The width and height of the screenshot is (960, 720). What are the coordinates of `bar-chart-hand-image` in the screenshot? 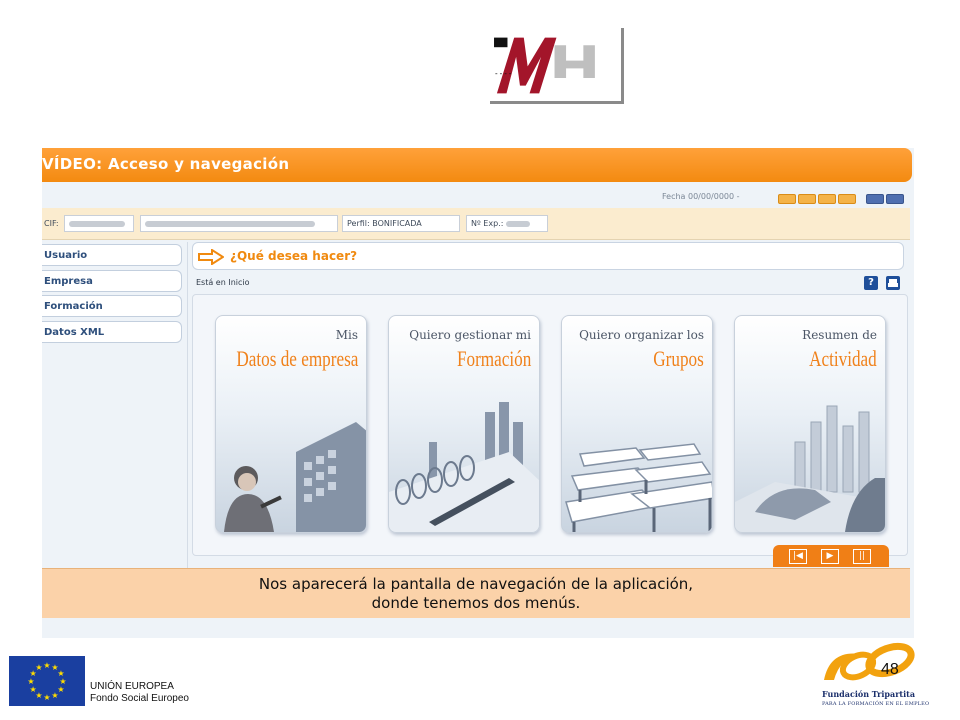 It's located at (810, 468).